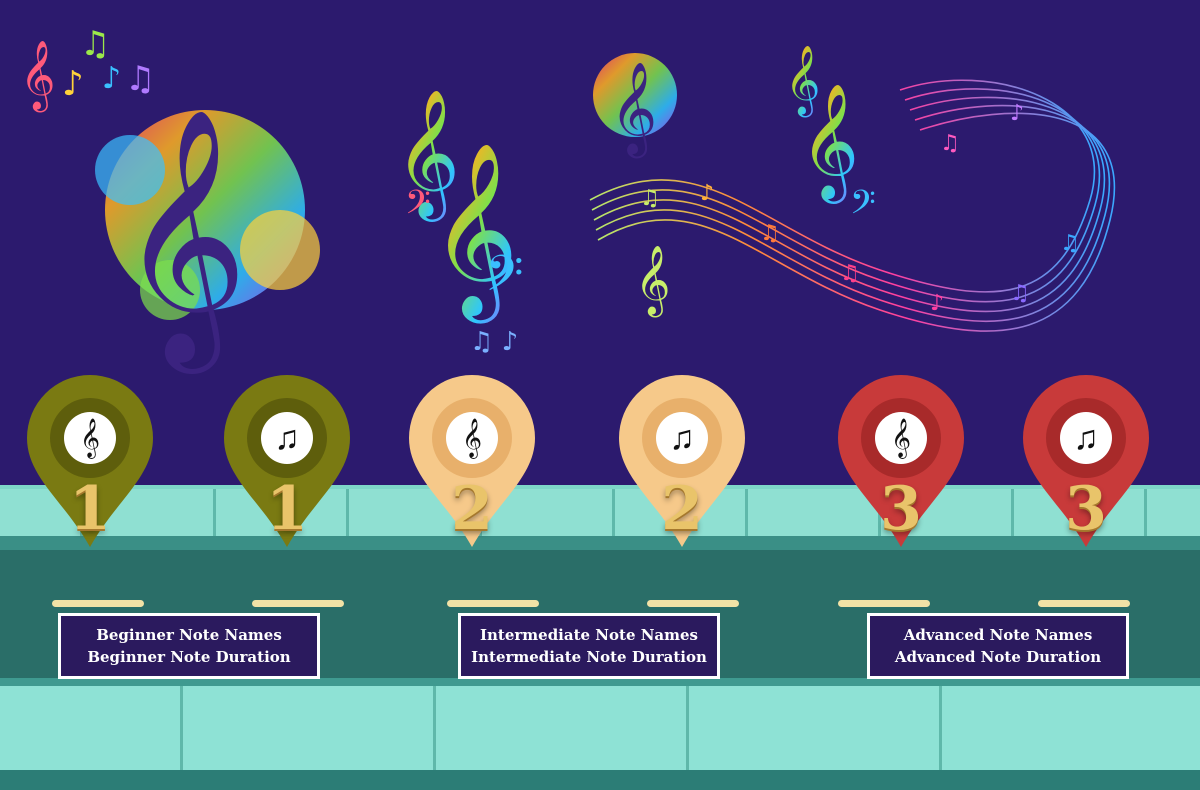 This screenshot has height=790, width=1200. What do you see at coordinates (998, 635) in the screenshot?
I see `level-title: Advanced Note Names` at bounding box center [998, 635].